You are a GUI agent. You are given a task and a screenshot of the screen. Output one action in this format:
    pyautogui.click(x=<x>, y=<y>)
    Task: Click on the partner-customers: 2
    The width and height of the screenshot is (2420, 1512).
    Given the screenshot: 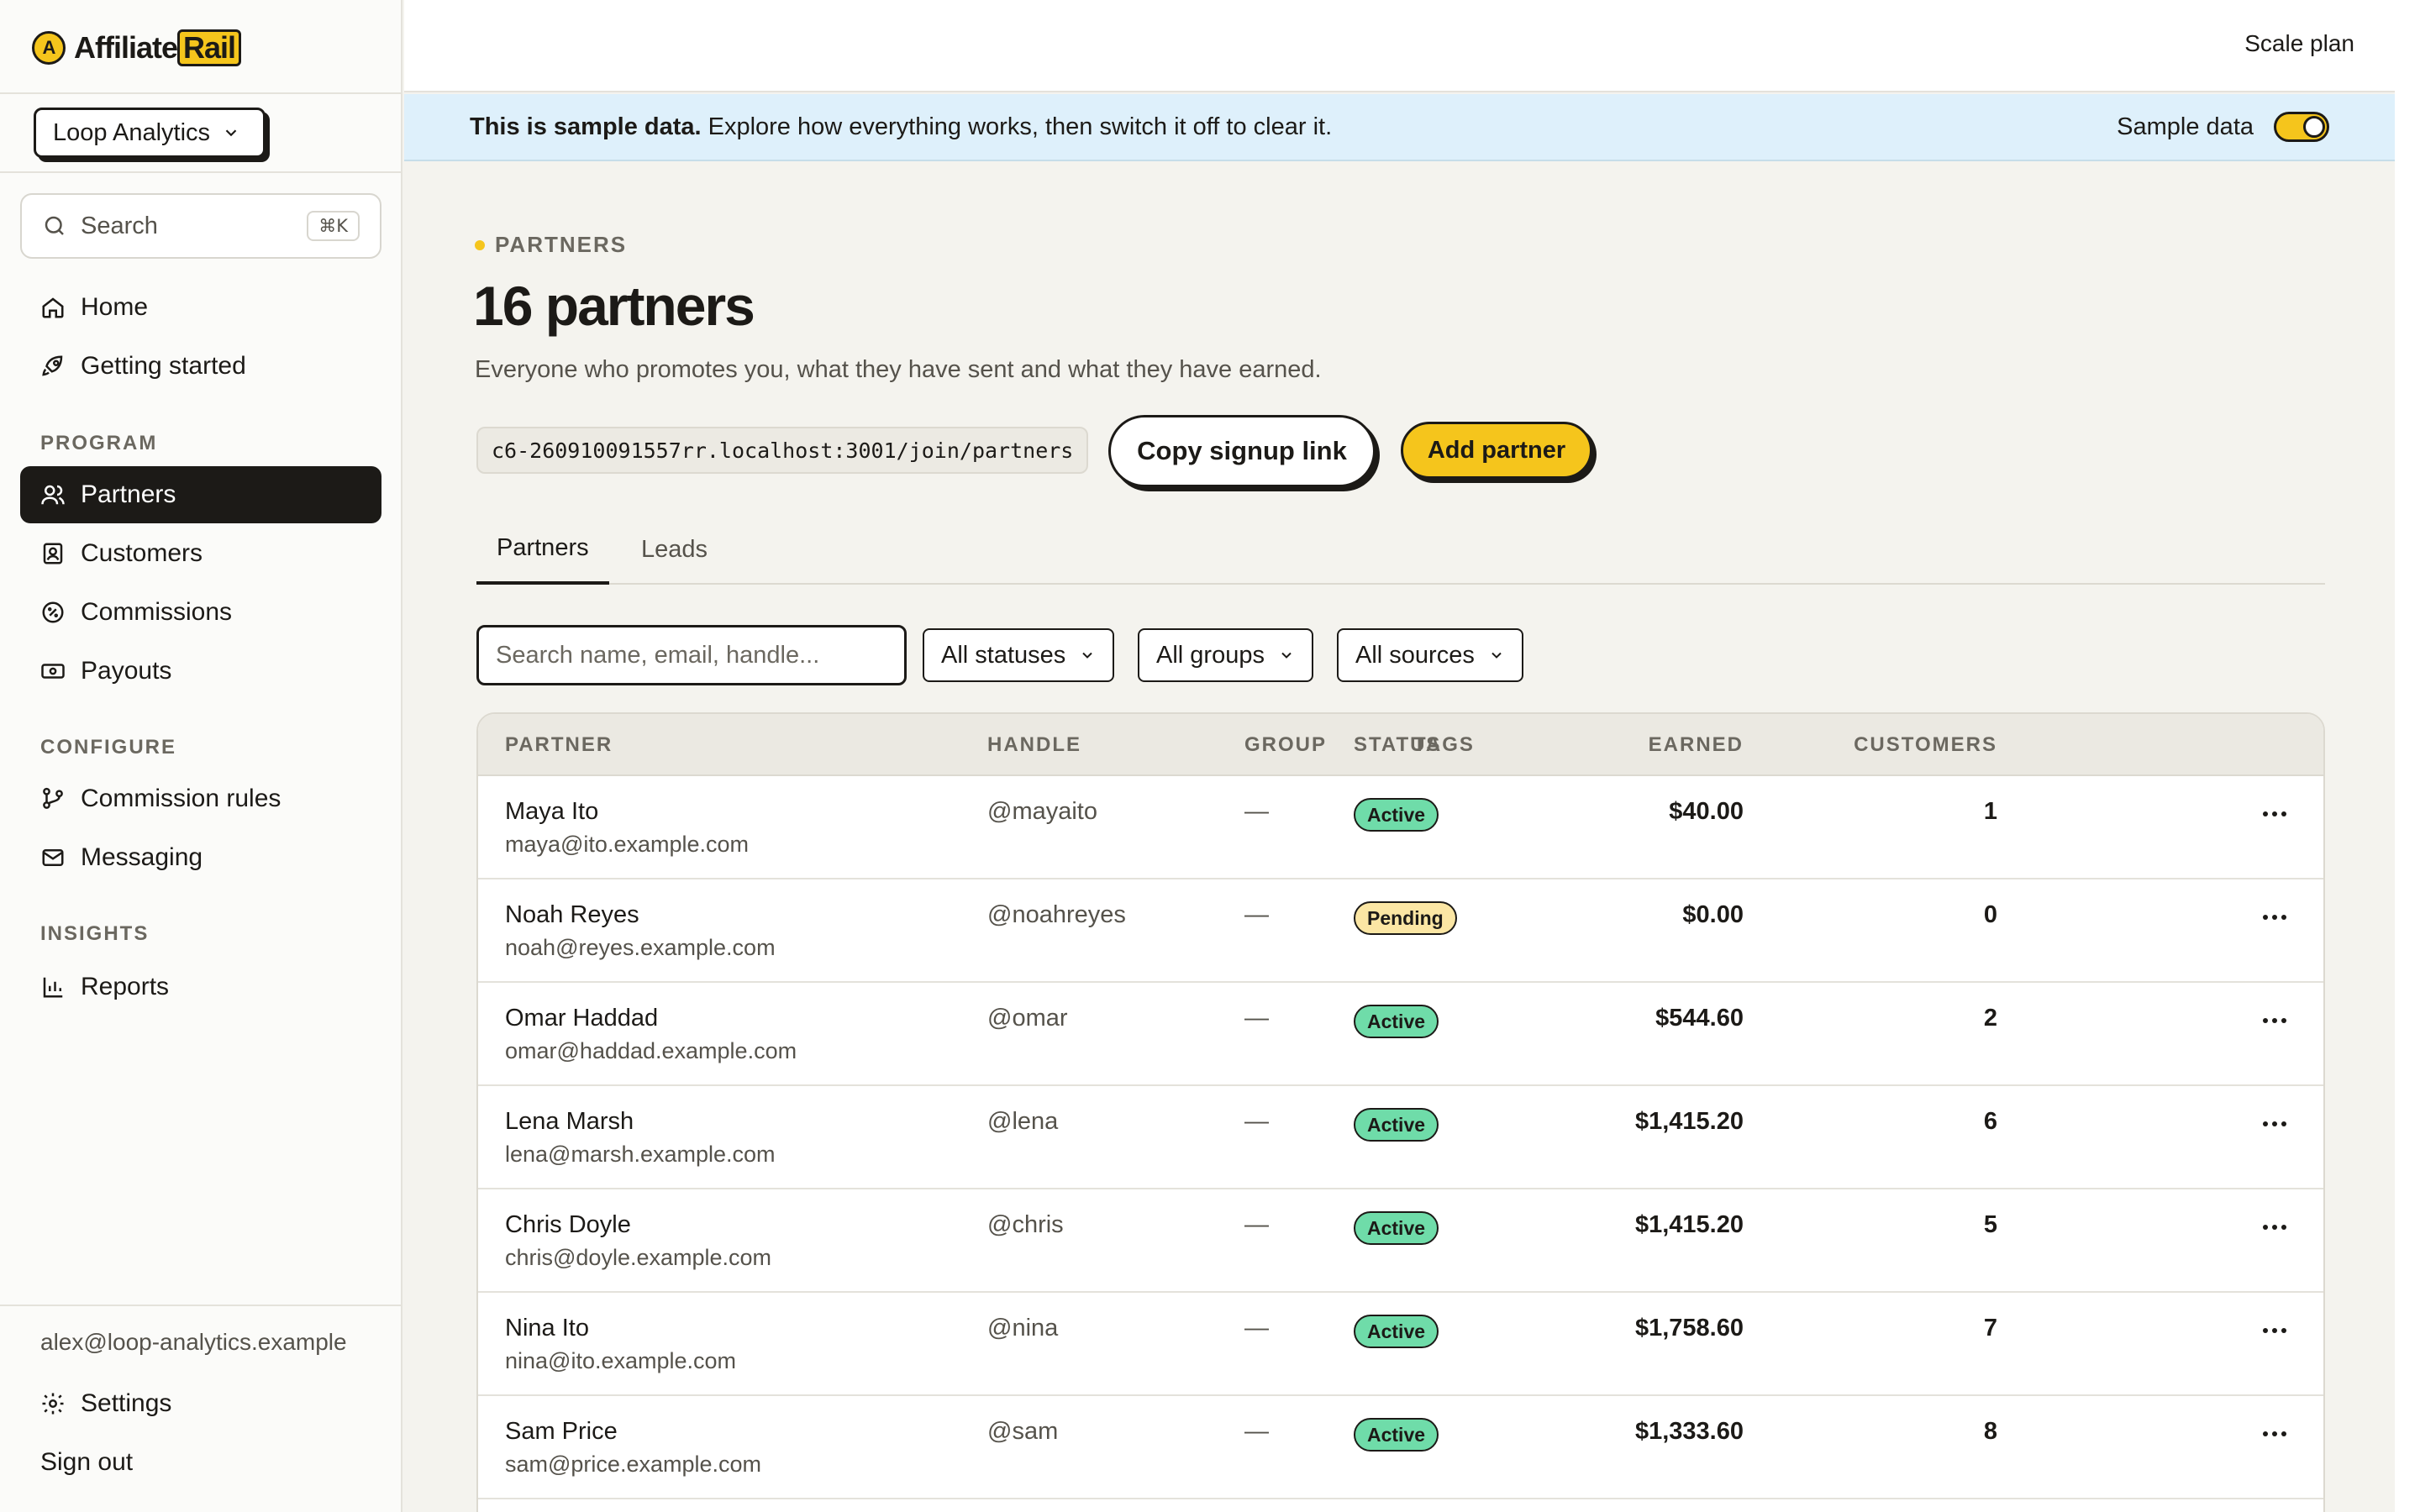 What is the action you would take?
    pyautogui.click(x=1990, y=1018)
    